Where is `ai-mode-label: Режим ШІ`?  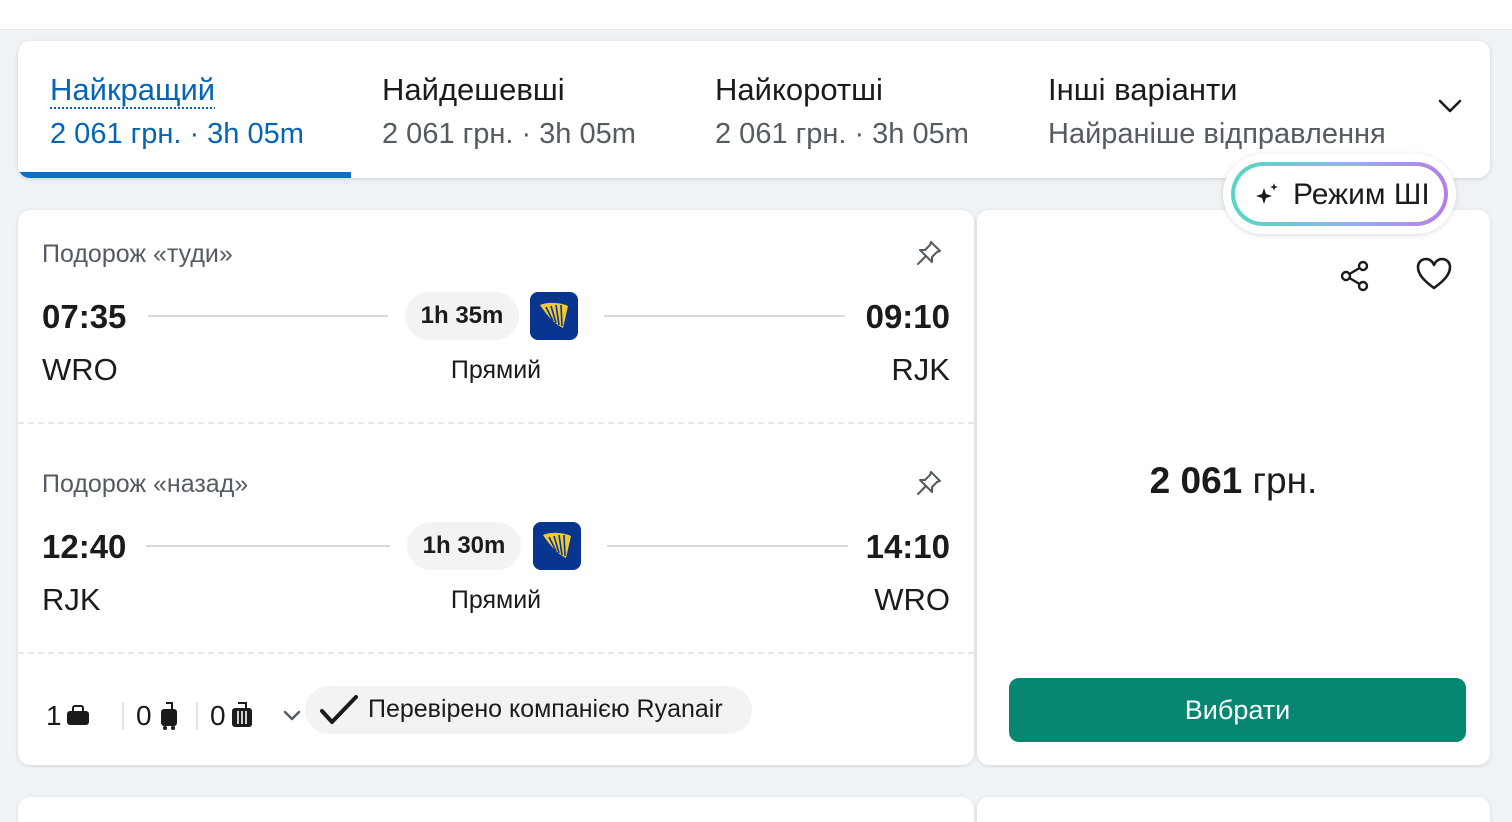
ai-mode-label: Режим ШІ is located at coordinates (1361, 194).